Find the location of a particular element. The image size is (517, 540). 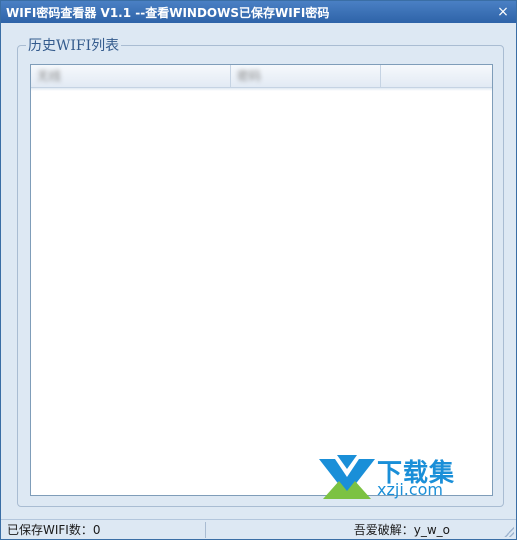

group-legend: 历史WIFI列表 is located at coordinates (74, 45).